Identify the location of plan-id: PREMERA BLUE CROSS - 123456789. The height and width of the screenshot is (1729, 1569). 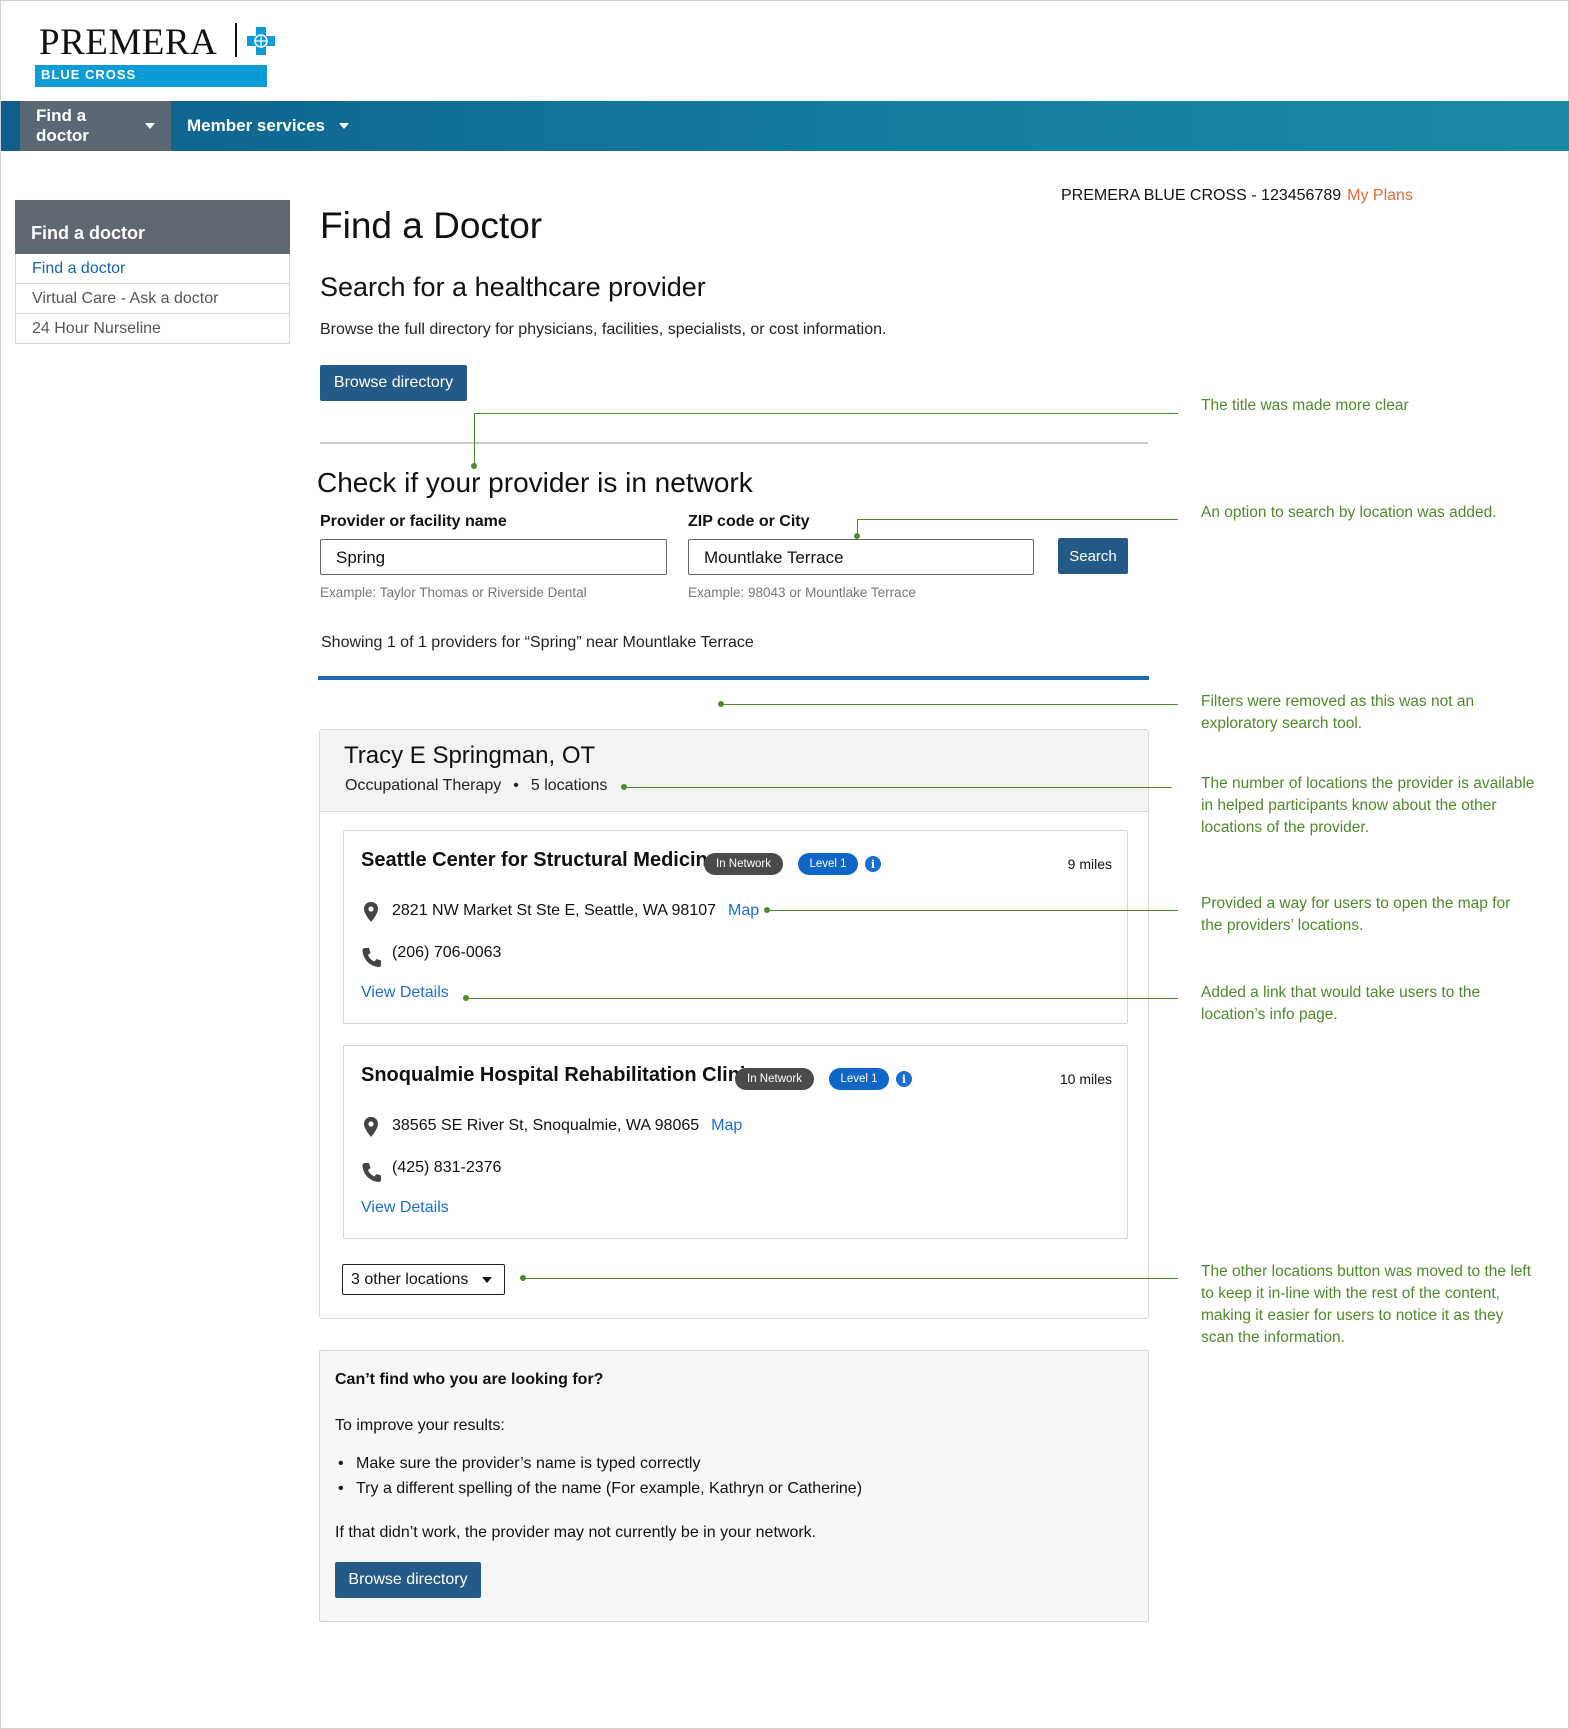
(1201, 195).